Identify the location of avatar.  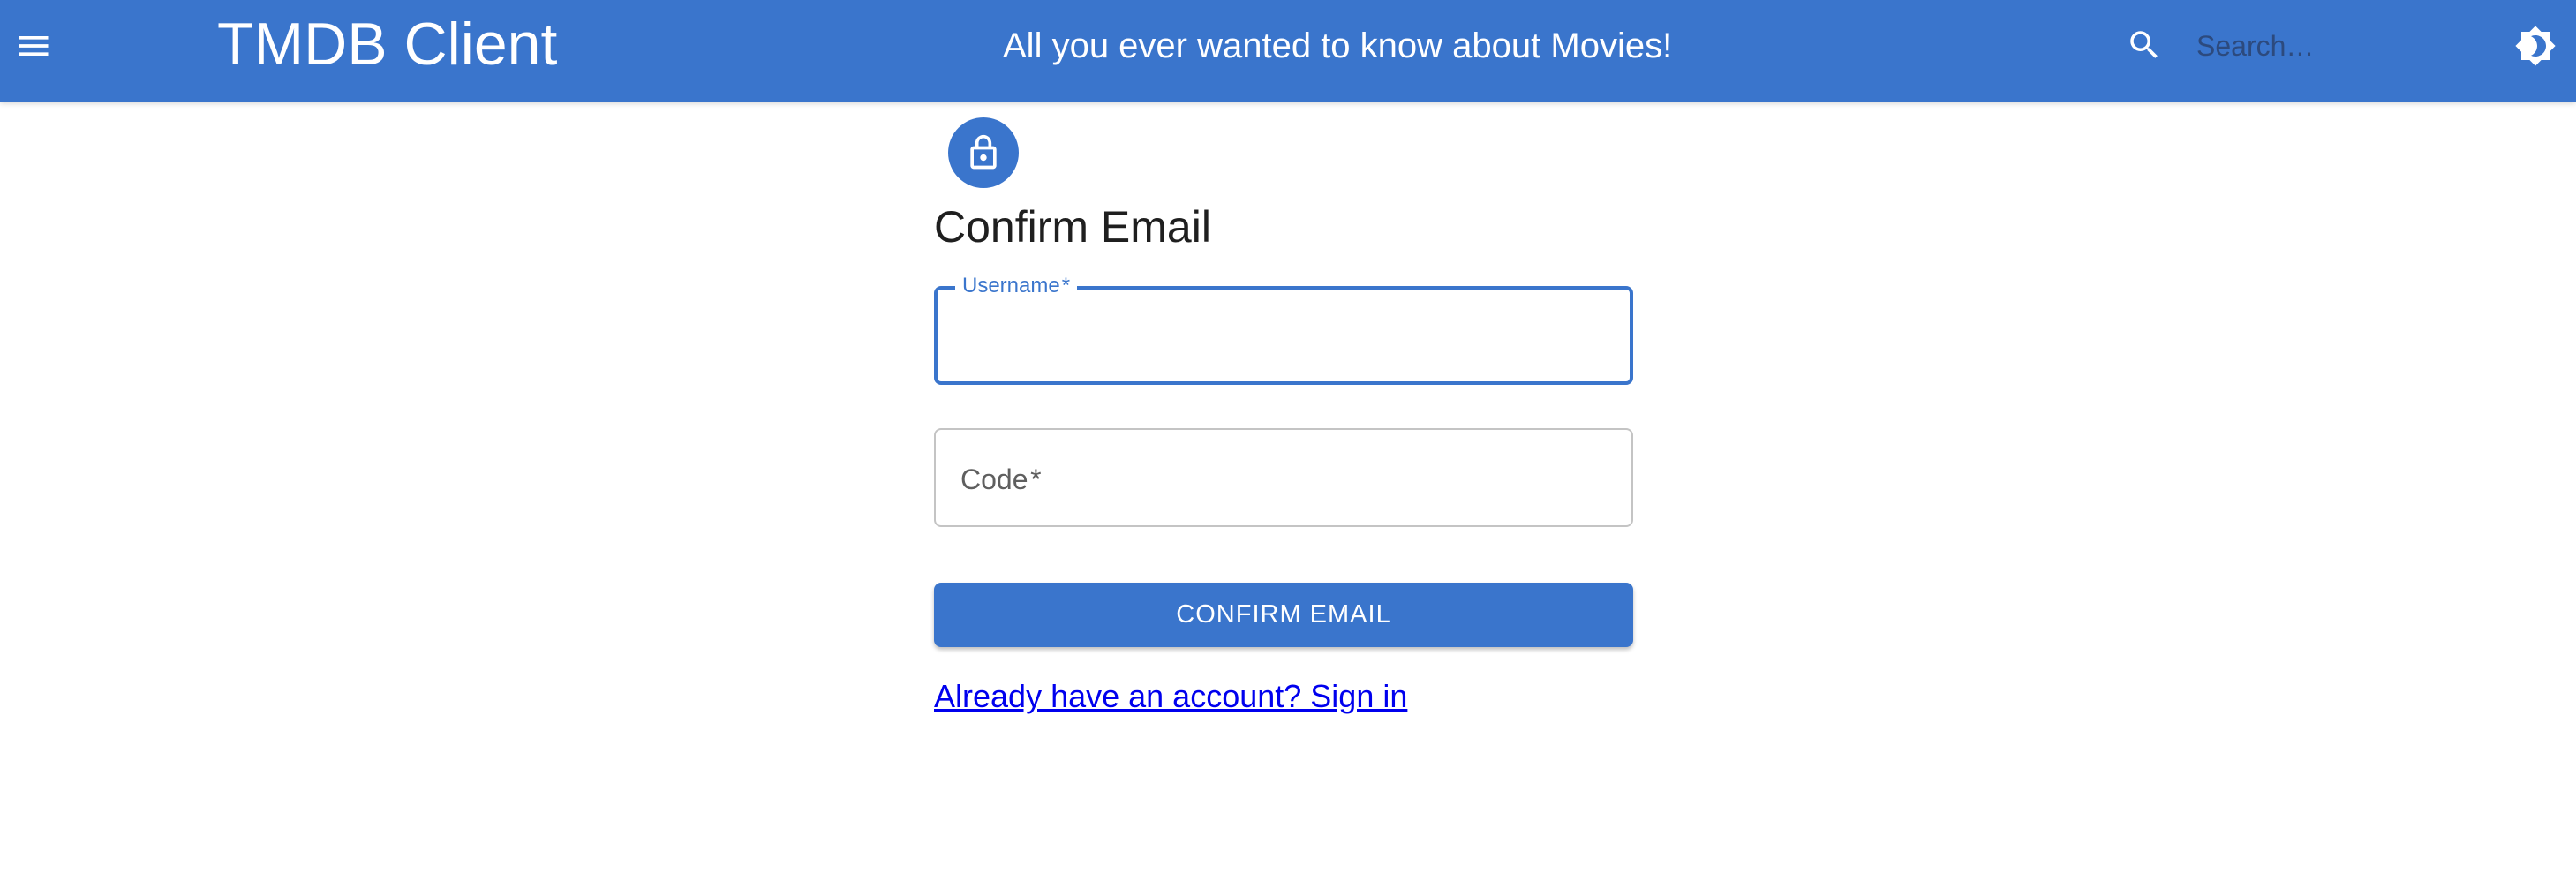
(984, 153).